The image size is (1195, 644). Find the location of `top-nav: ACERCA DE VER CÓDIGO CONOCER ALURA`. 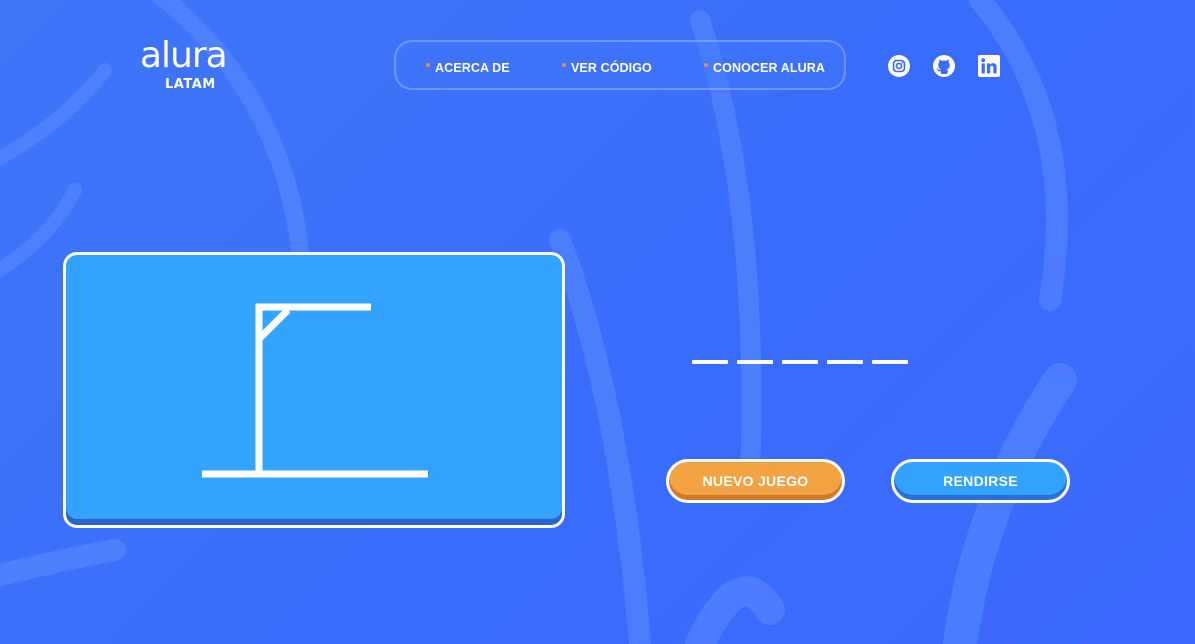

top-nav: ACERCA DE VER CÓDIGO CONOCER ALURA is located at coordinates (620, 65).